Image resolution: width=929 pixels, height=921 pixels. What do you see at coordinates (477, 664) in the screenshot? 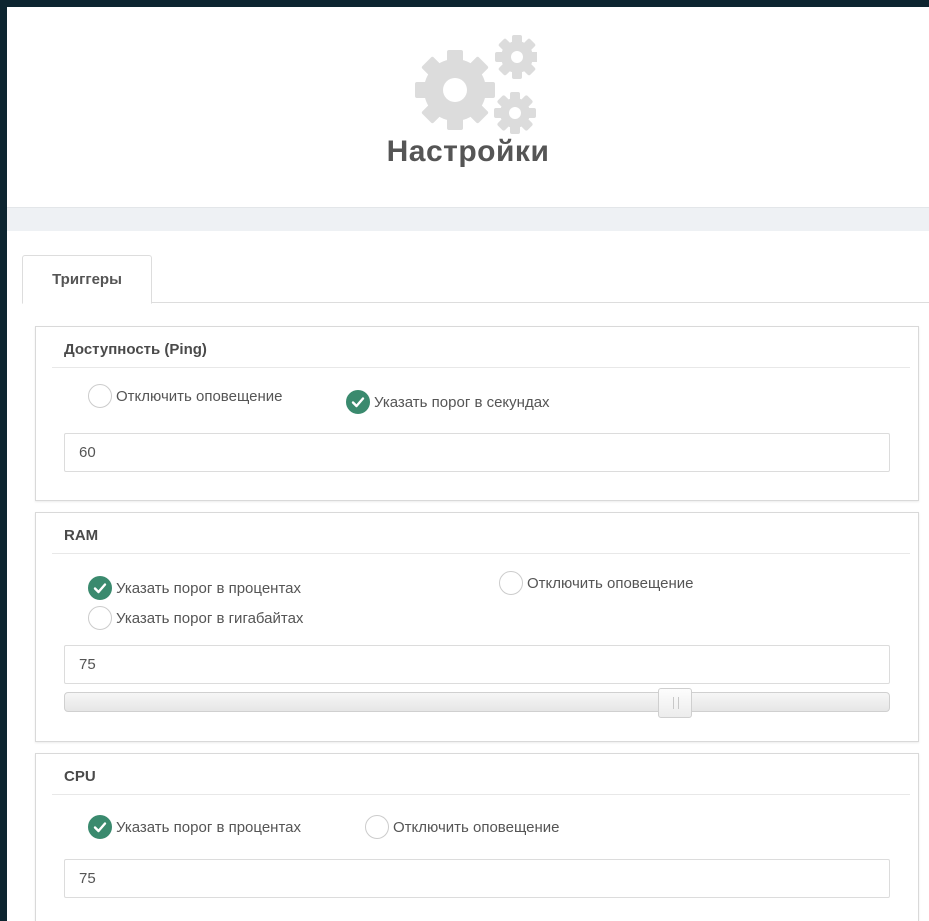
I see `ram-threshold-input: 75` at bounding box center [477, 664].